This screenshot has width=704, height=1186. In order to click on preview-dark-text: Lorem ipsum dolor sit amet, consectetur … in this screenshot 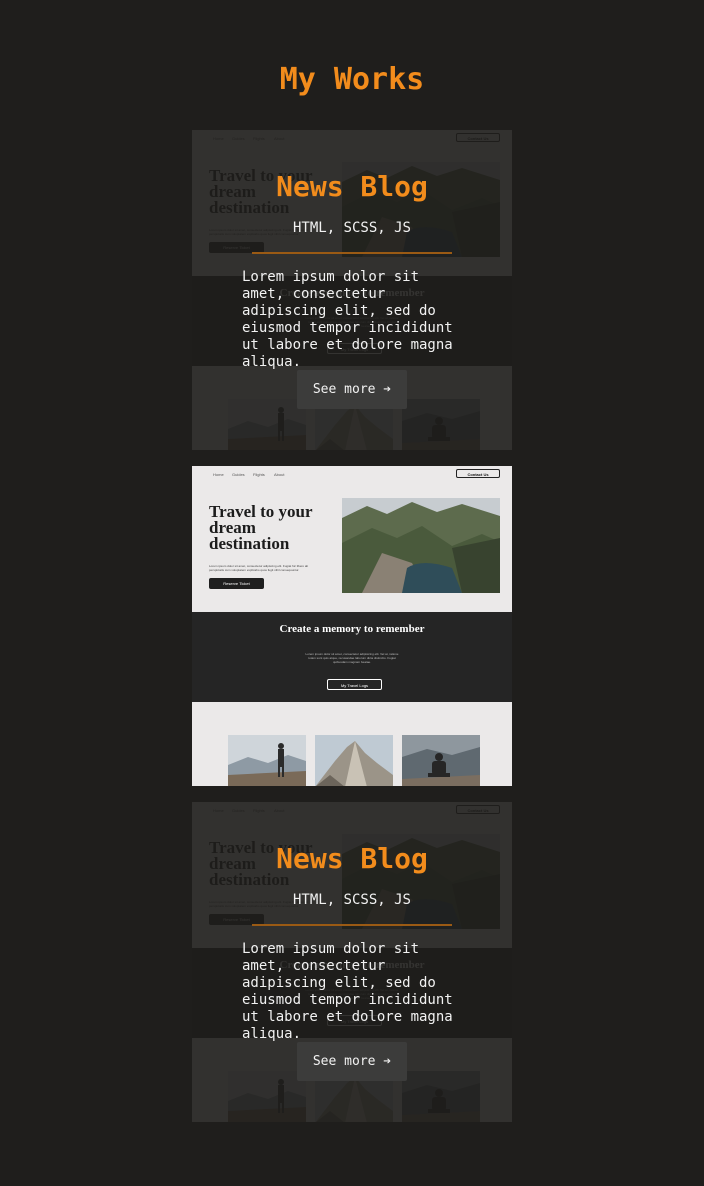, I will do `click(352, 658)`.